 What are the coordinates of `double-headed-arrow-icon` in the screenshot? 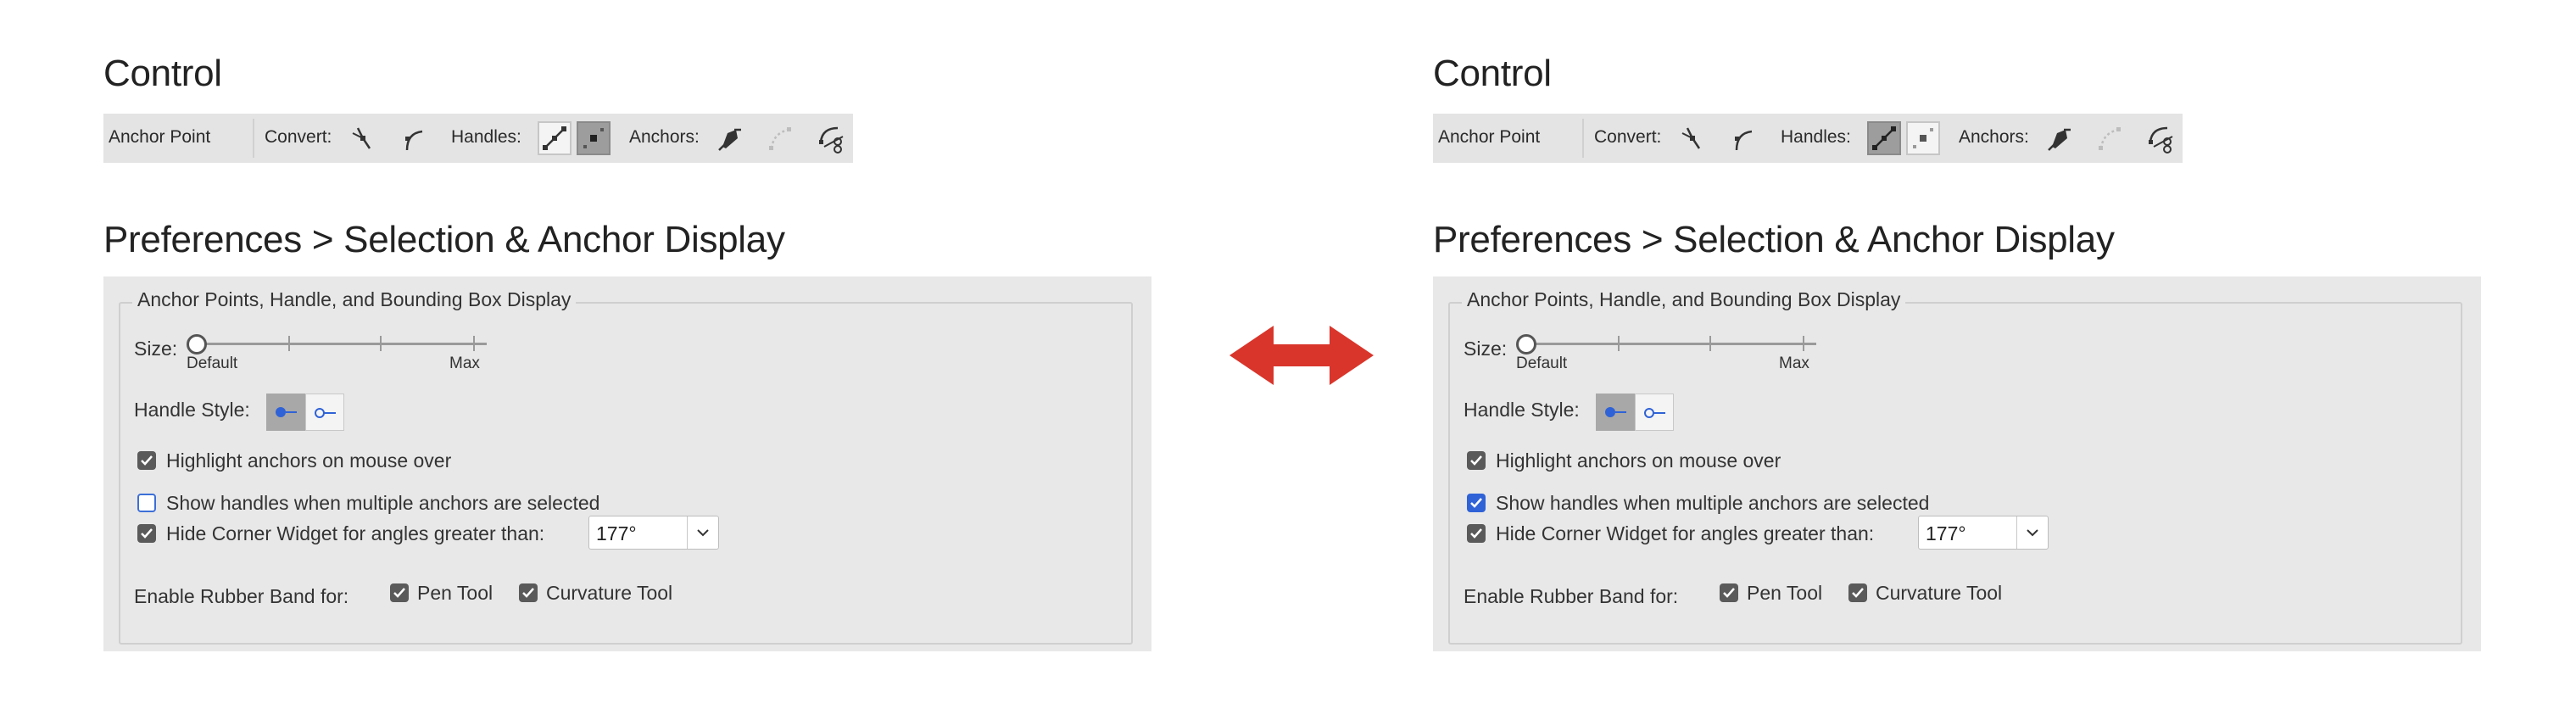 It's located at (1301, 355).